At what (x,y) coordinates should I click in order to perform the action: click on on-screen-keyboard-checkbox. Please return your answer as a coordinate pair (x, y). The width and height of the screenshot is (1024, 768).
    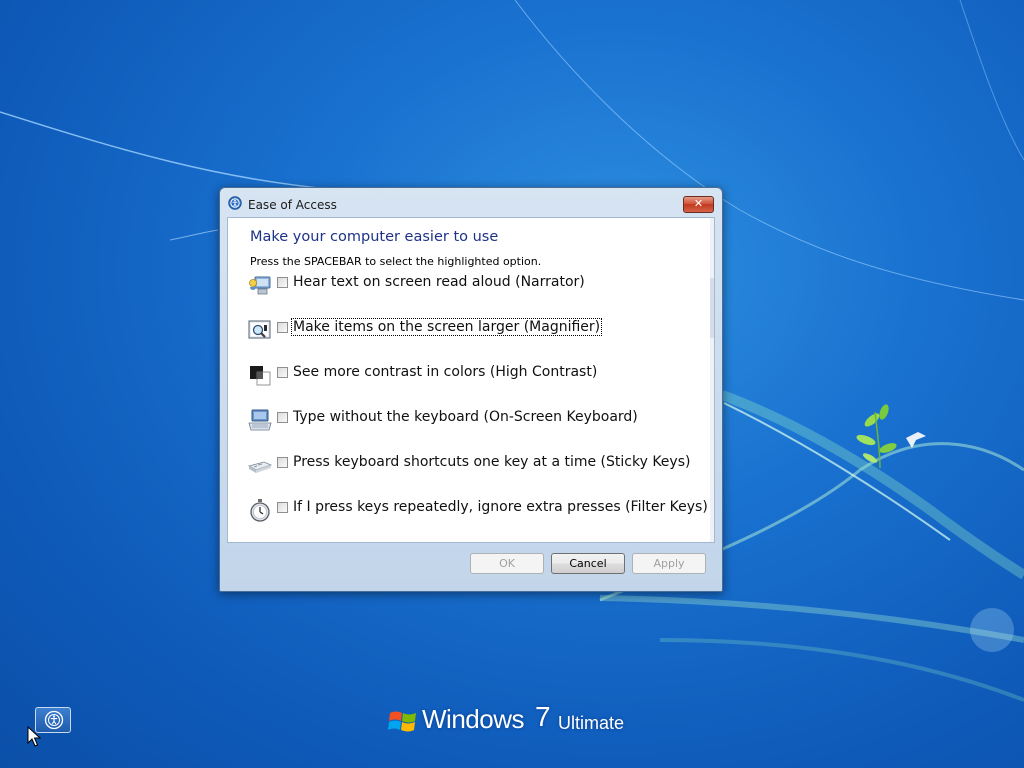
    Looking at the image, I should click on (282, 417).